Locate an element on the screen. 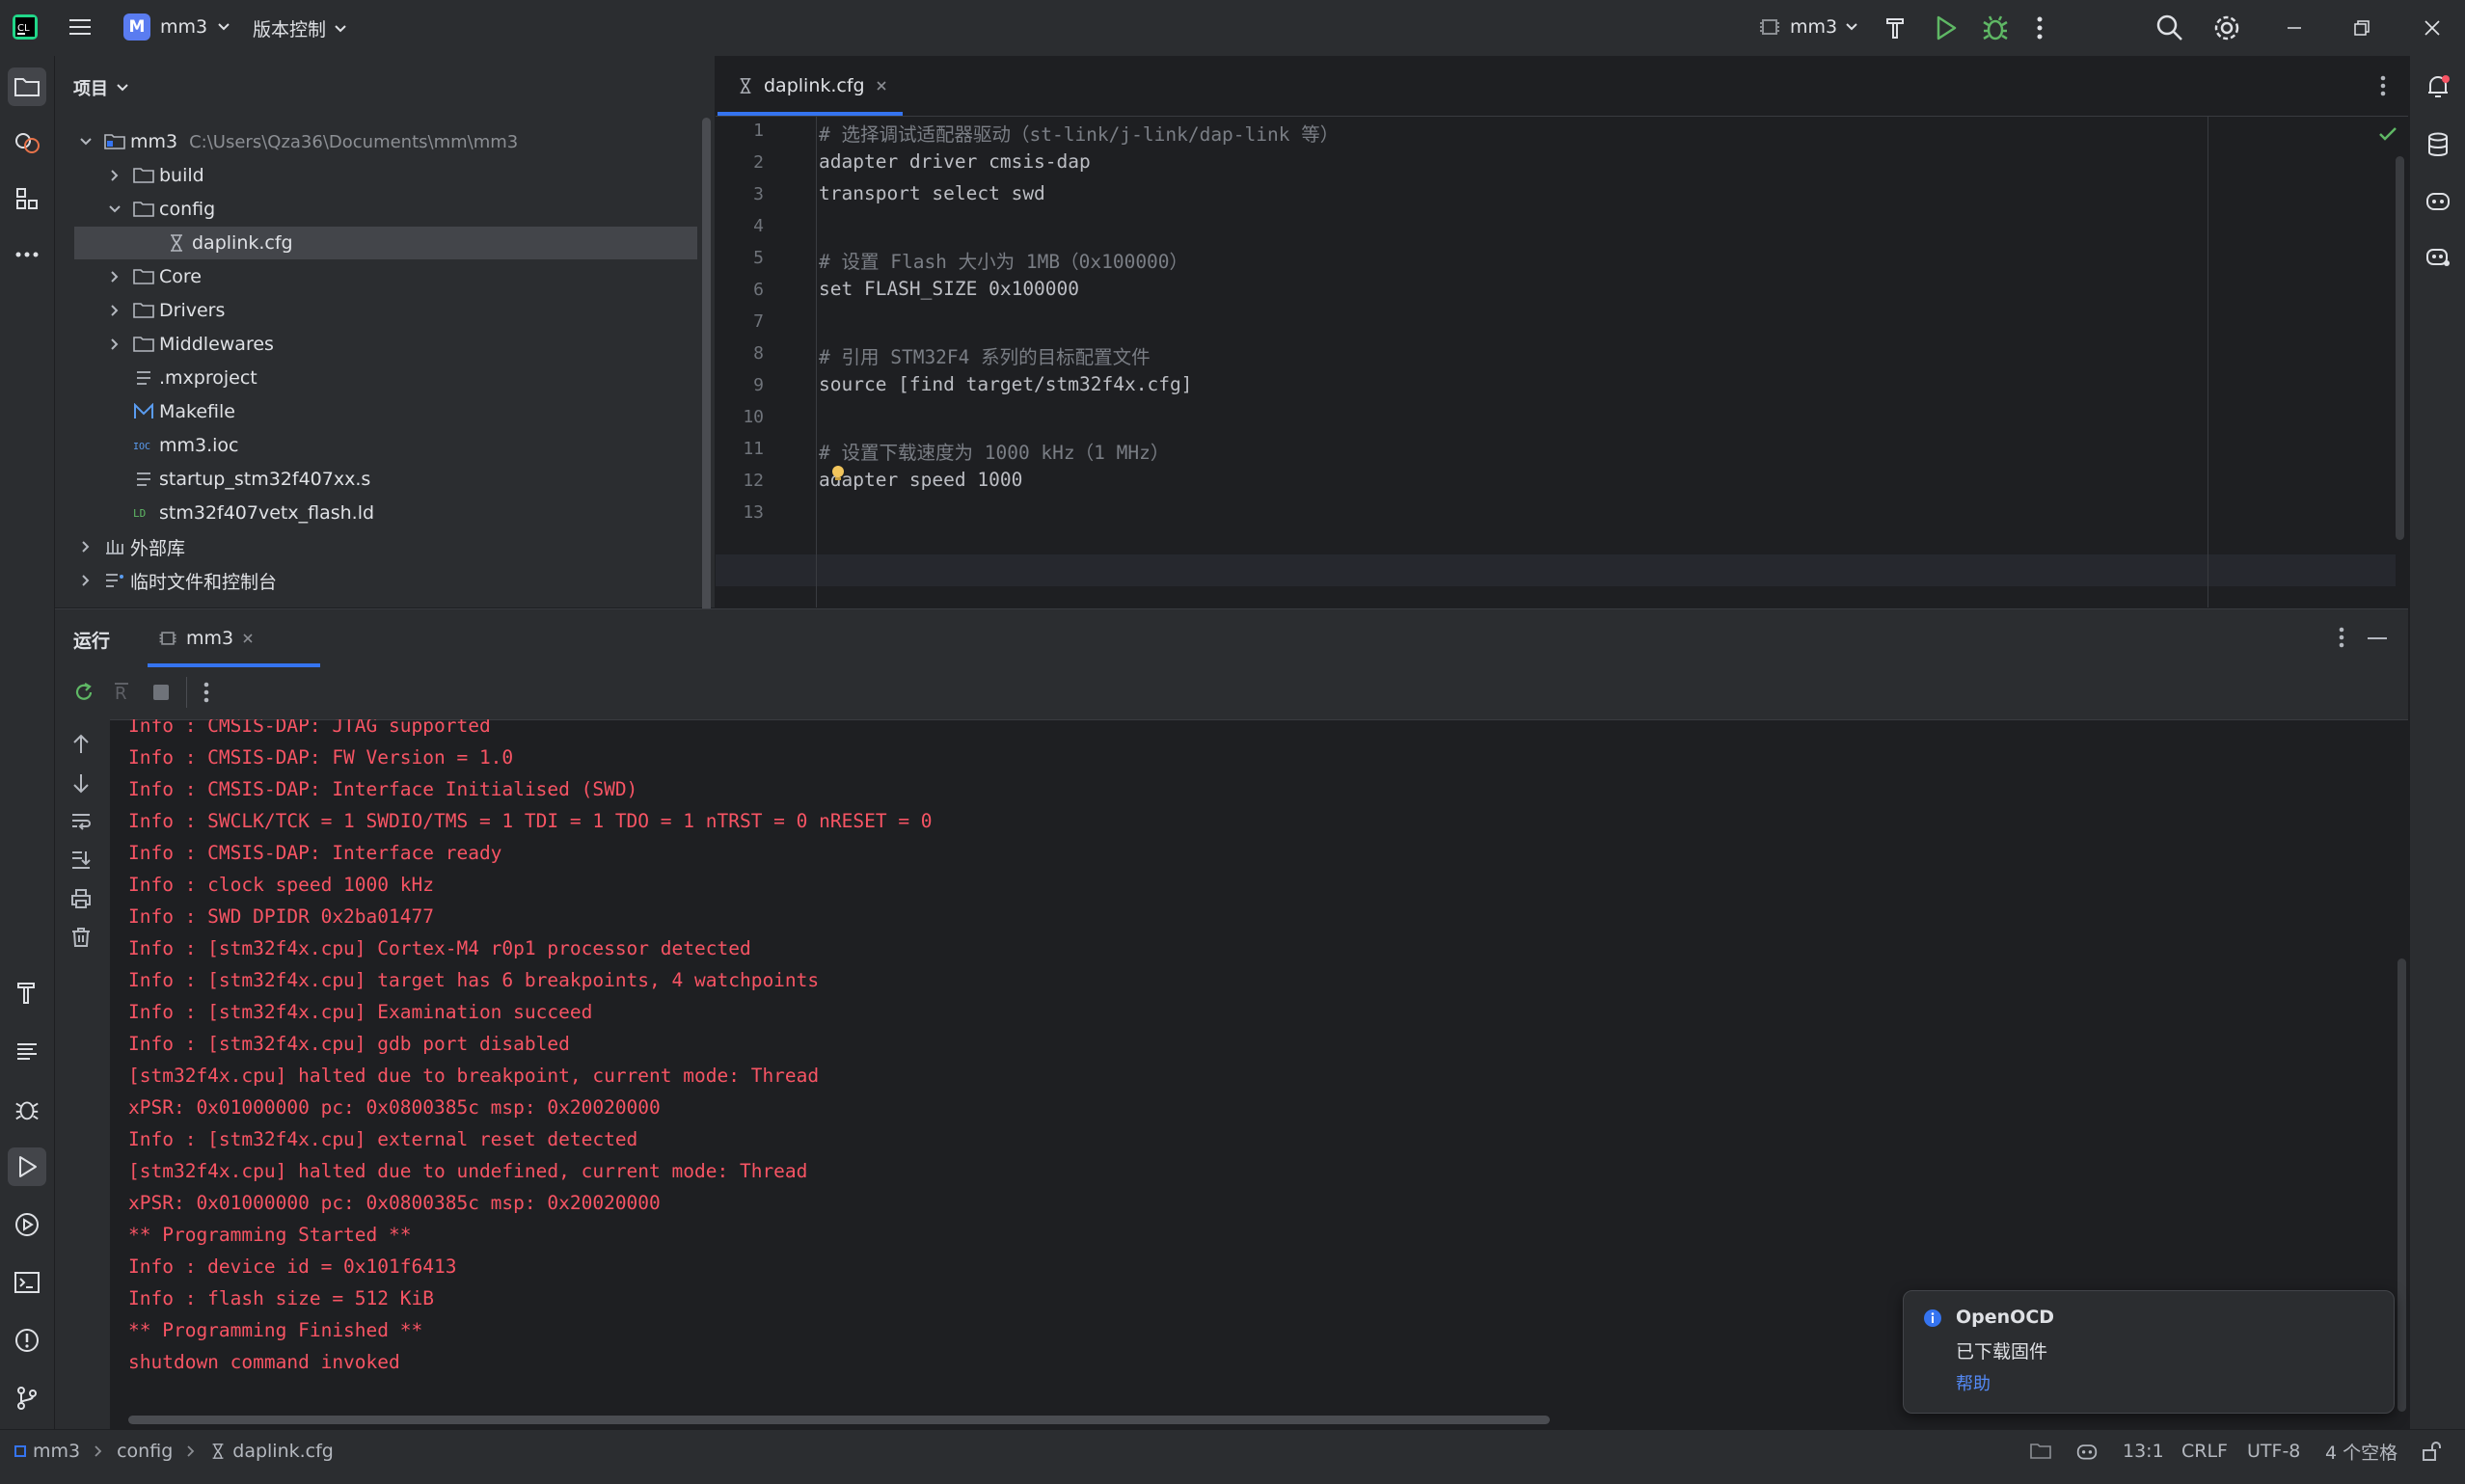 This screenshot has height=1484, width=2465. breadcrumb-file: daplink.cfg is located at coordinates (283, 1451).